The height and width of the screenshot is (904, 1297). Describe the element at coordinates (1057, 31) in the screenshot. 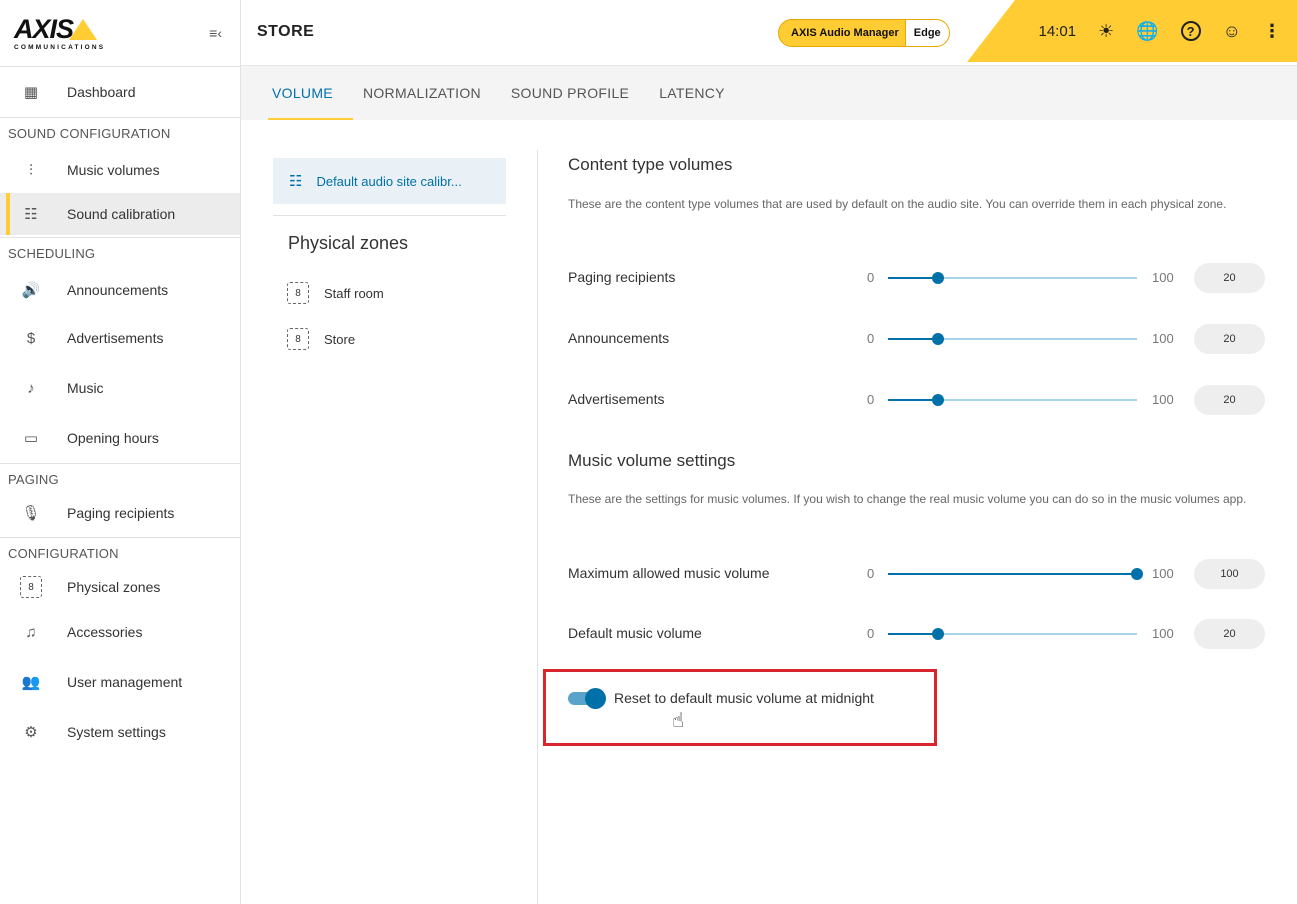

I see `clock: 14:01` at that location.